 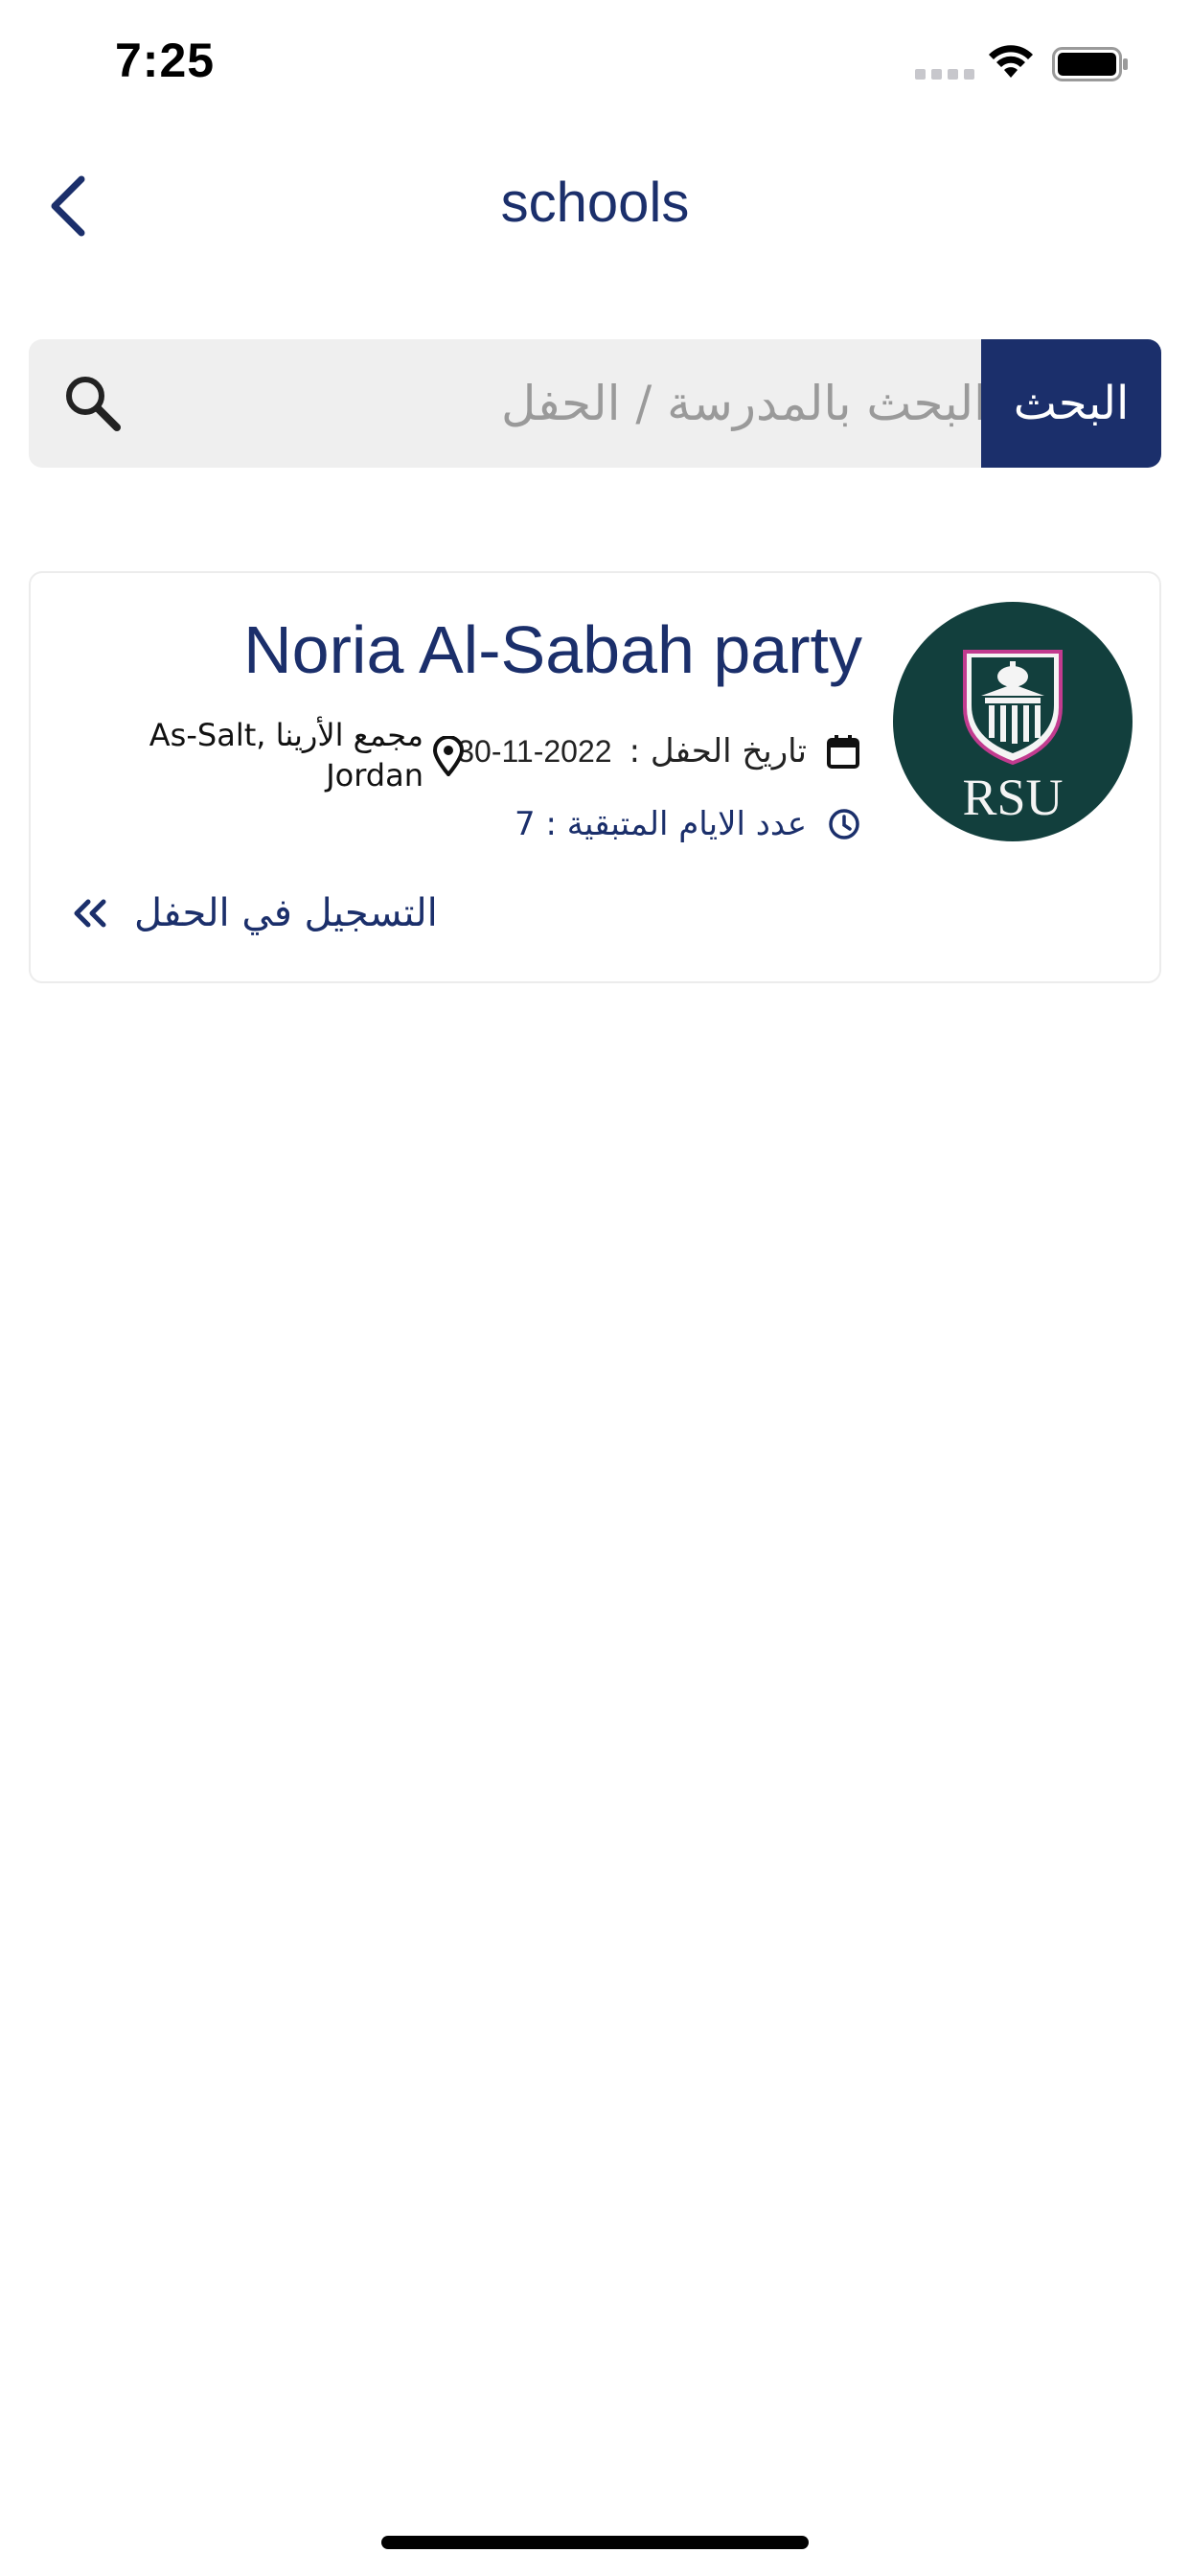 I want to click on register-button: التسجيل في الحفل, so click(x=254, y=913).